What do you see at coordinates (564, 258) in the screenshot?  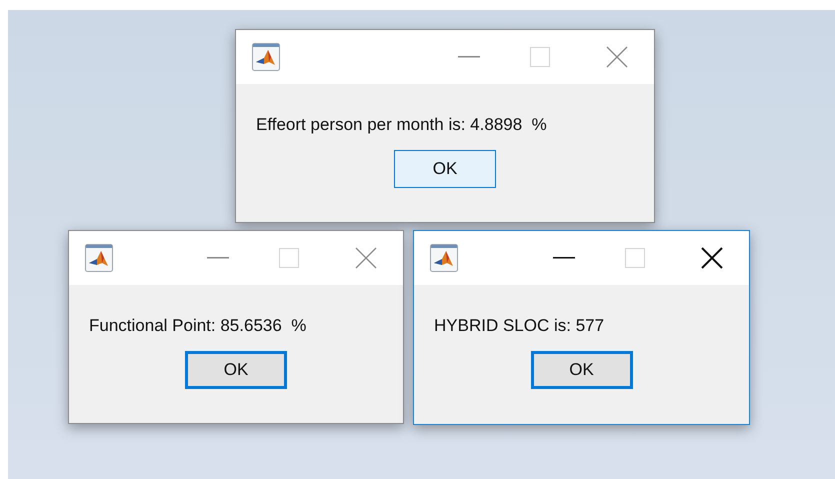 I see `minimize-icon` at bounding box center [564, 258].